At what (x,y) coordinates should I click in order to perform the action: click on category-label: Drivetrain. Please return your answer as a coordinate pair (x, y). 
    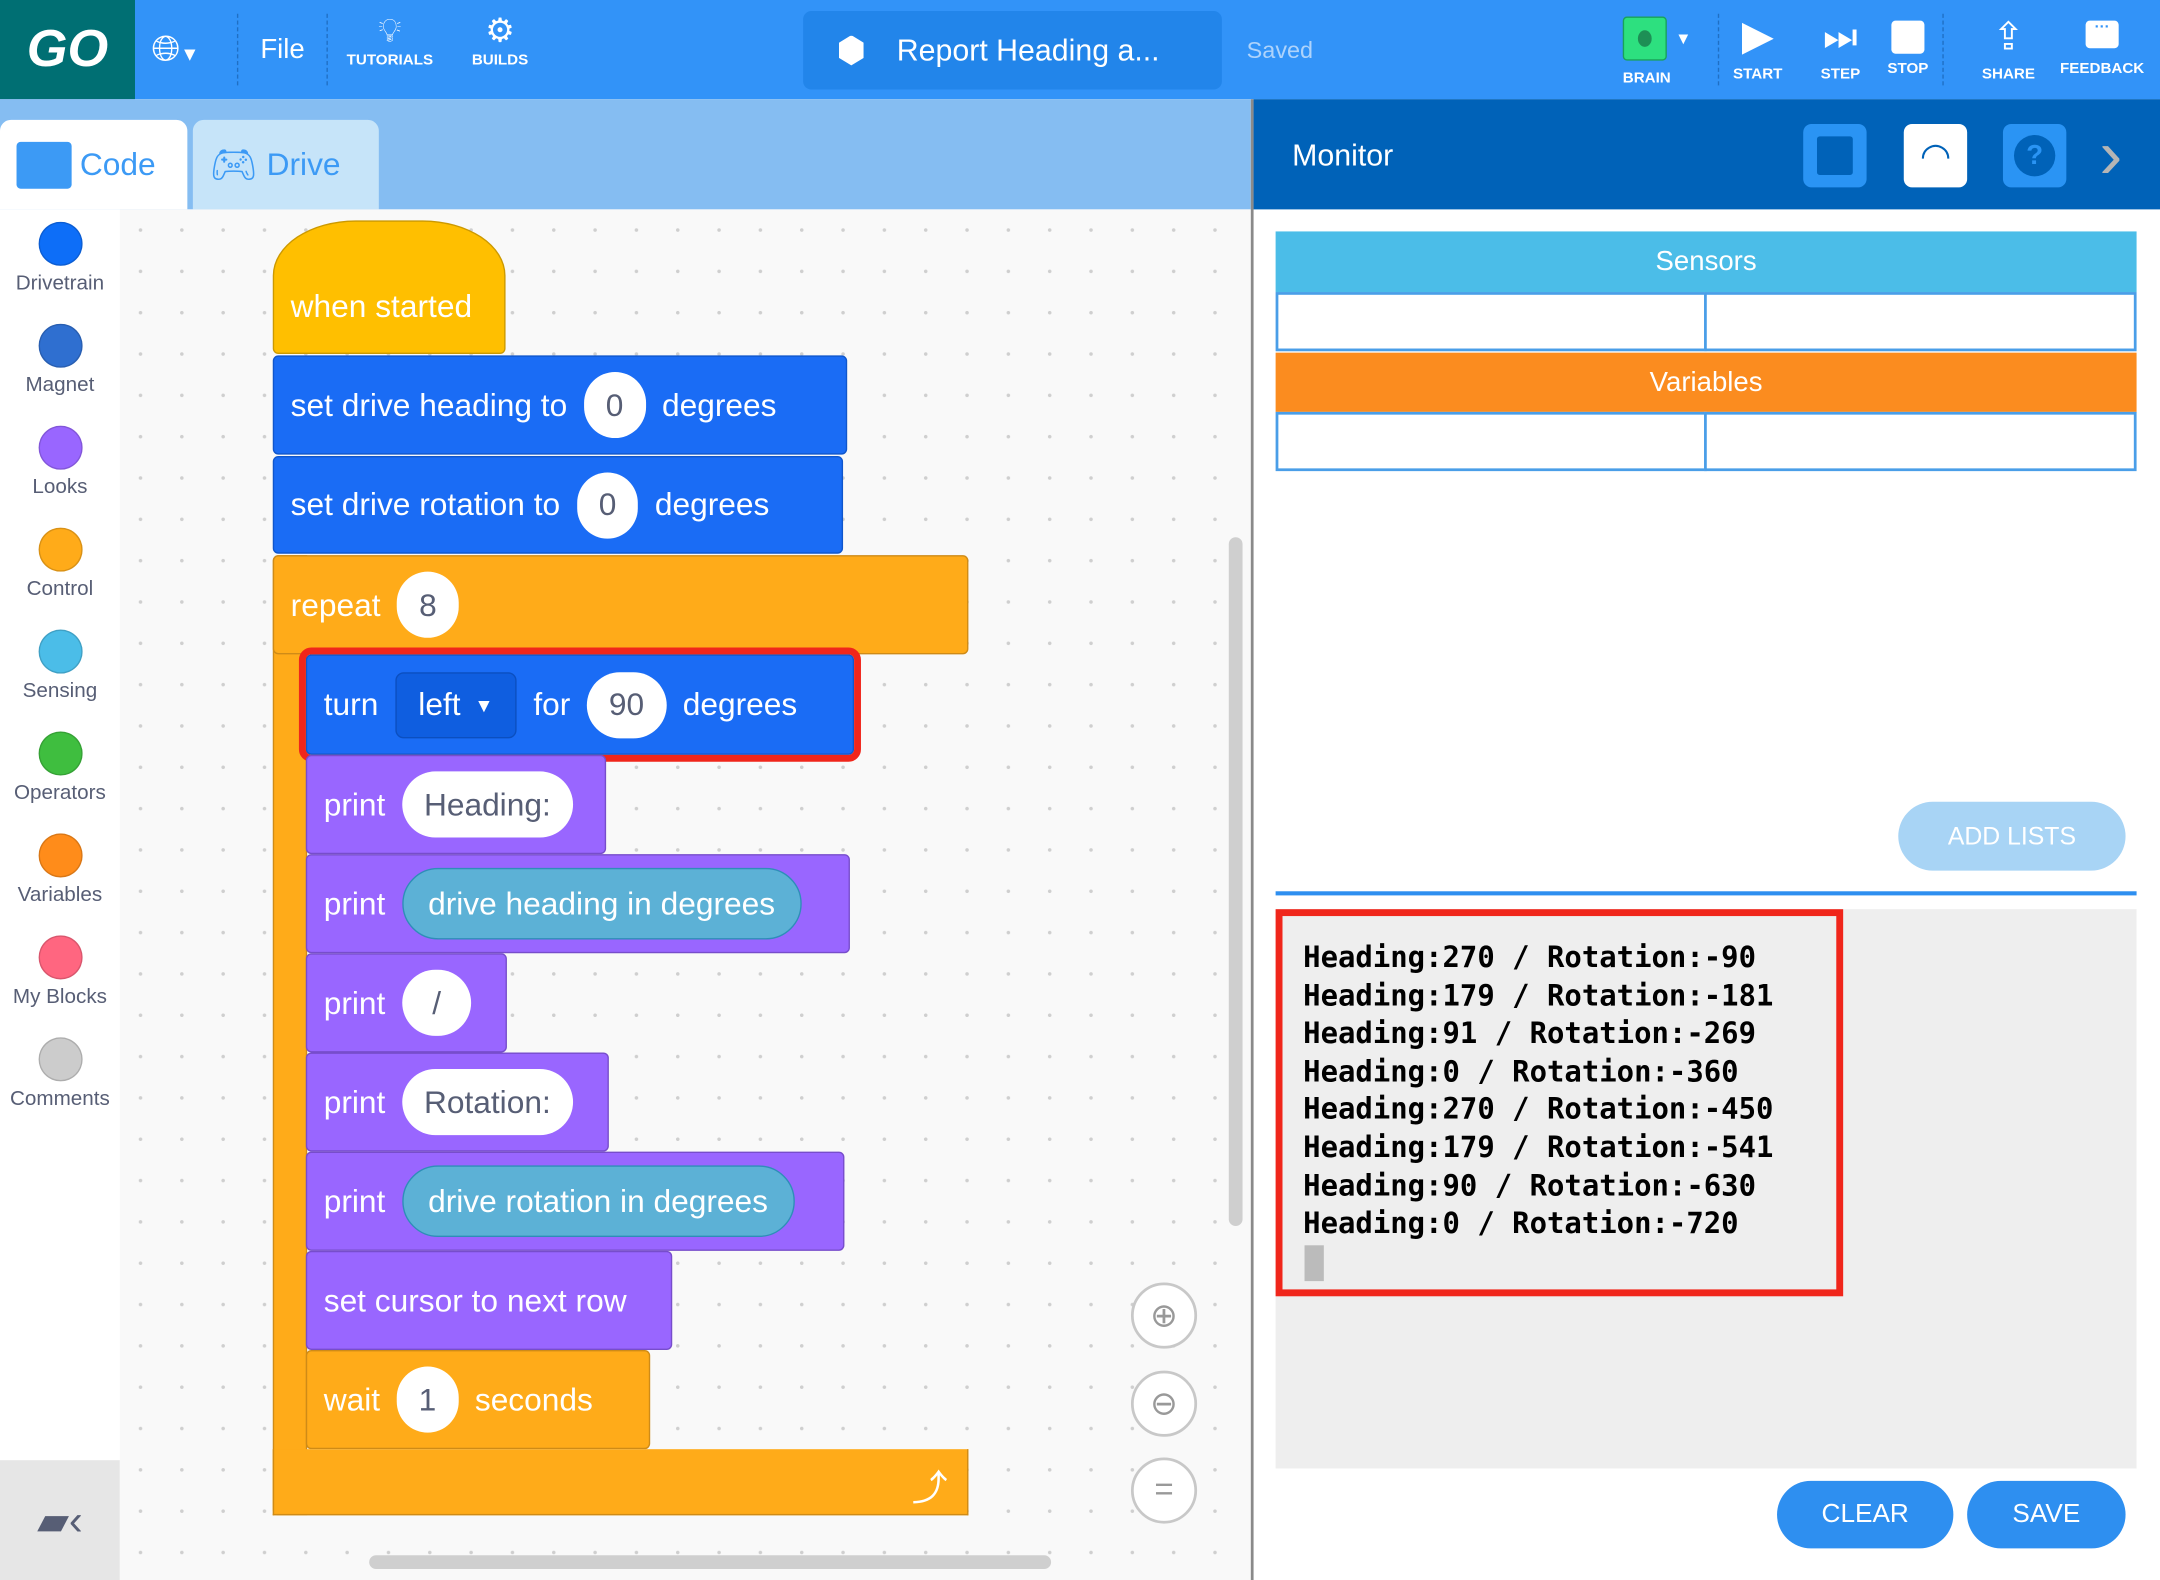
    Looking at the image, I should click on (60, 283).